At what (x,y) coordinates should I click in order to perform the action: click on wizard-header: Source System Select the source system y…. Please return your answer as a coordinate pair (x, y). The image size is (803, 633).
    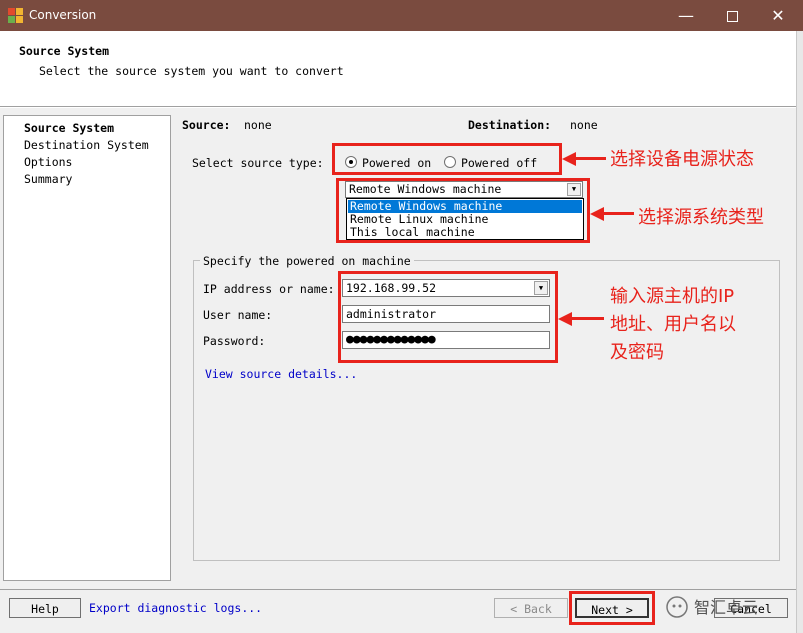
    Looking at the image, I should click on (401, 69).